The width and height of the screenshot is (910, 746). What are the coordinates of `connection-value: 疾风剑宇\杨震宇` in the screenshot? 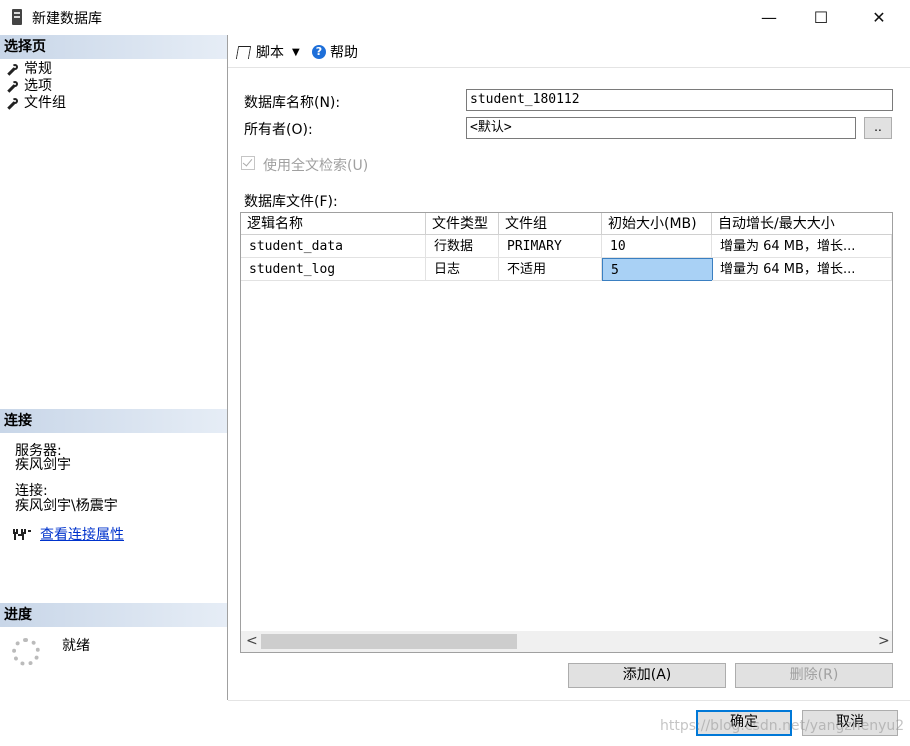 It's located at (66, 506).